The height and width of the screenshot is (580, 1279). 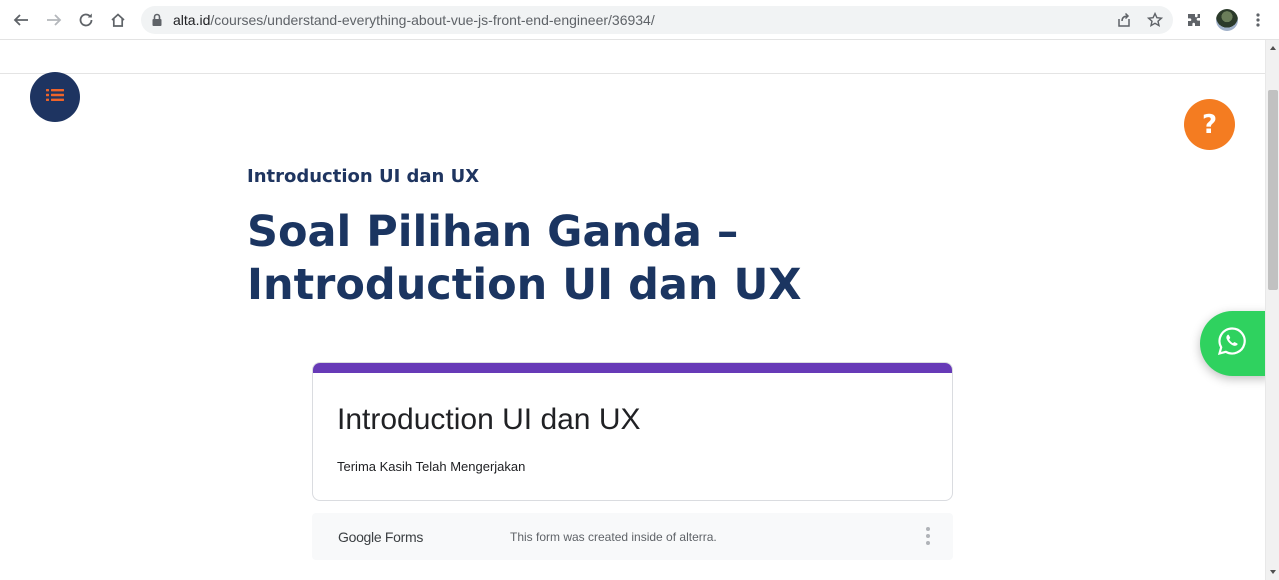 I want to click on google-forms-logo: Google Forms, so click(x=380, y=537).